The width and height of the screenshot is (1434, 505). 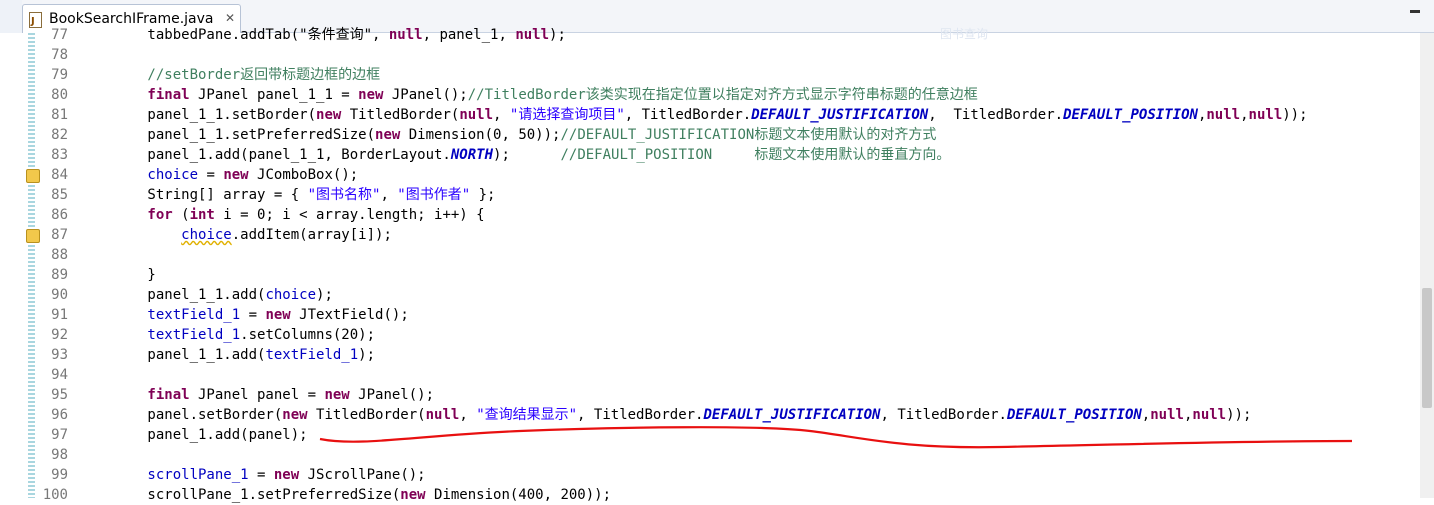 What do you see at coordinates (59, 55) in the screenshot?
I see `line-number: 78` at bounding box center [59, 55].